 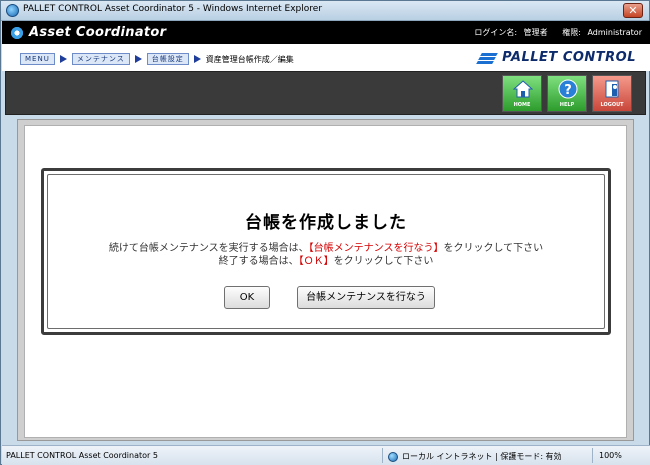 I want to click on breadcrumb-current: 資産管理台帳作成／編集, so click(x=249, y=59).